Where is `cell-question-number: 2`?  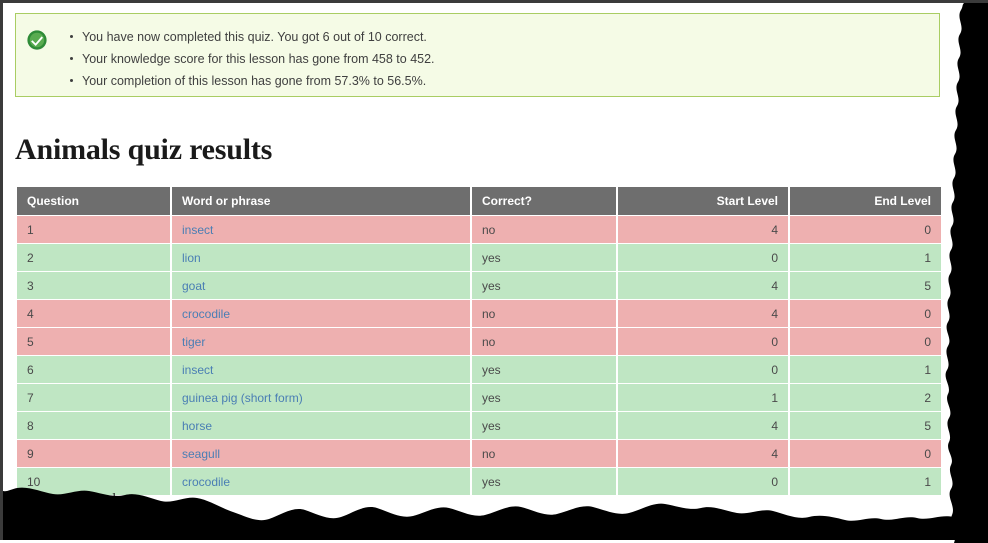
cell-question-number: 2 is located at coordinates (94, 257).